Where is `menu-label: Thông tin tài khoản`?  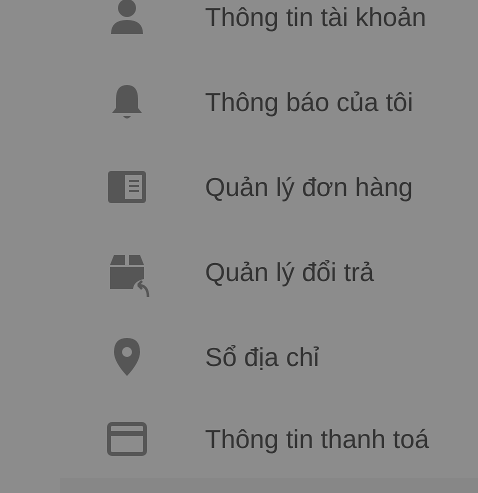
menu-label: Thông tin tài khoản is located at coordinates (315, 17).